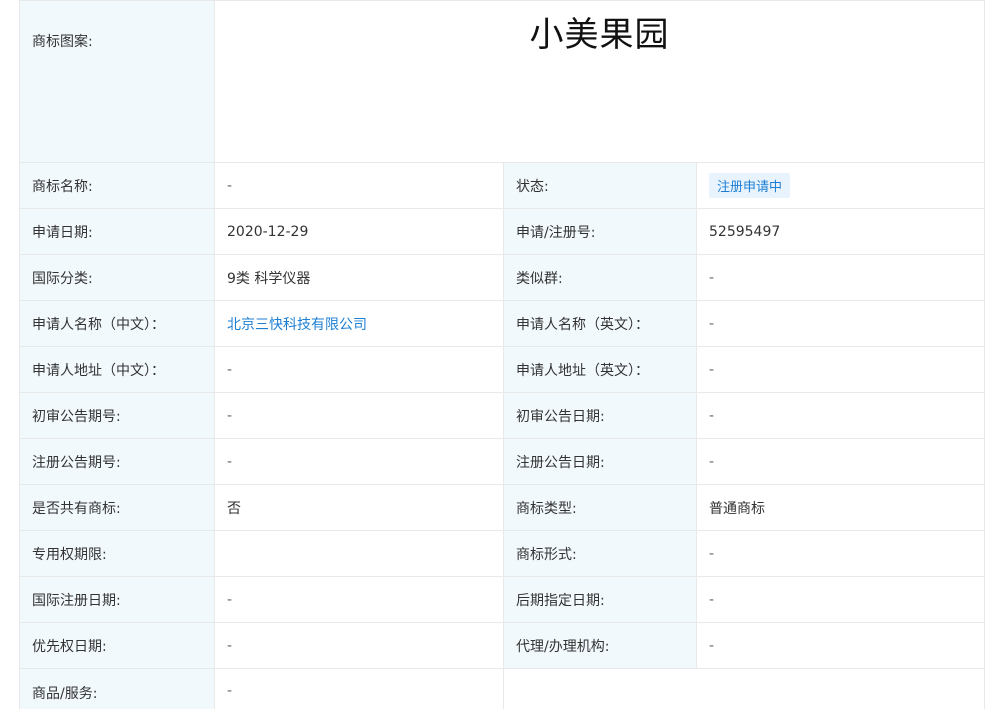  Describe the element at coordinates (116, 507) in the screenshot. I see `shared-mark-label: 是否共有商标:` at that location.